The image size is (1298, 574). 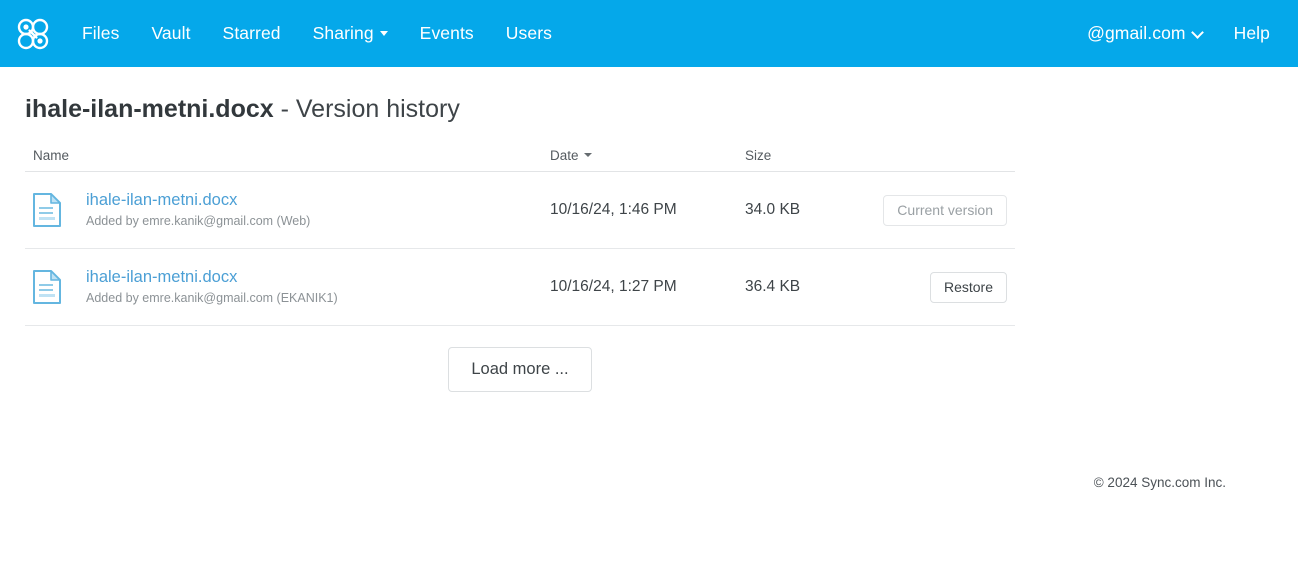 I want to click on column-header-date: Date, so click(x=647, y=155).